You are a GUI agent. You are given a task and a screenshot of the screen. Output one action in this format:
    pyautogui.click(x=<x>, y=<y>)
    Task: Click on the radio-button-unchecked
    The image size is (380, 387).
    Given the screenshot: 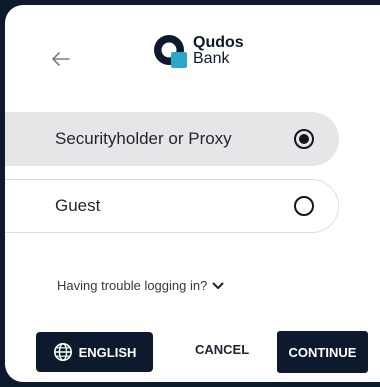 What is the action you would take?
    pyautogui.click(x=304, y=206)
    